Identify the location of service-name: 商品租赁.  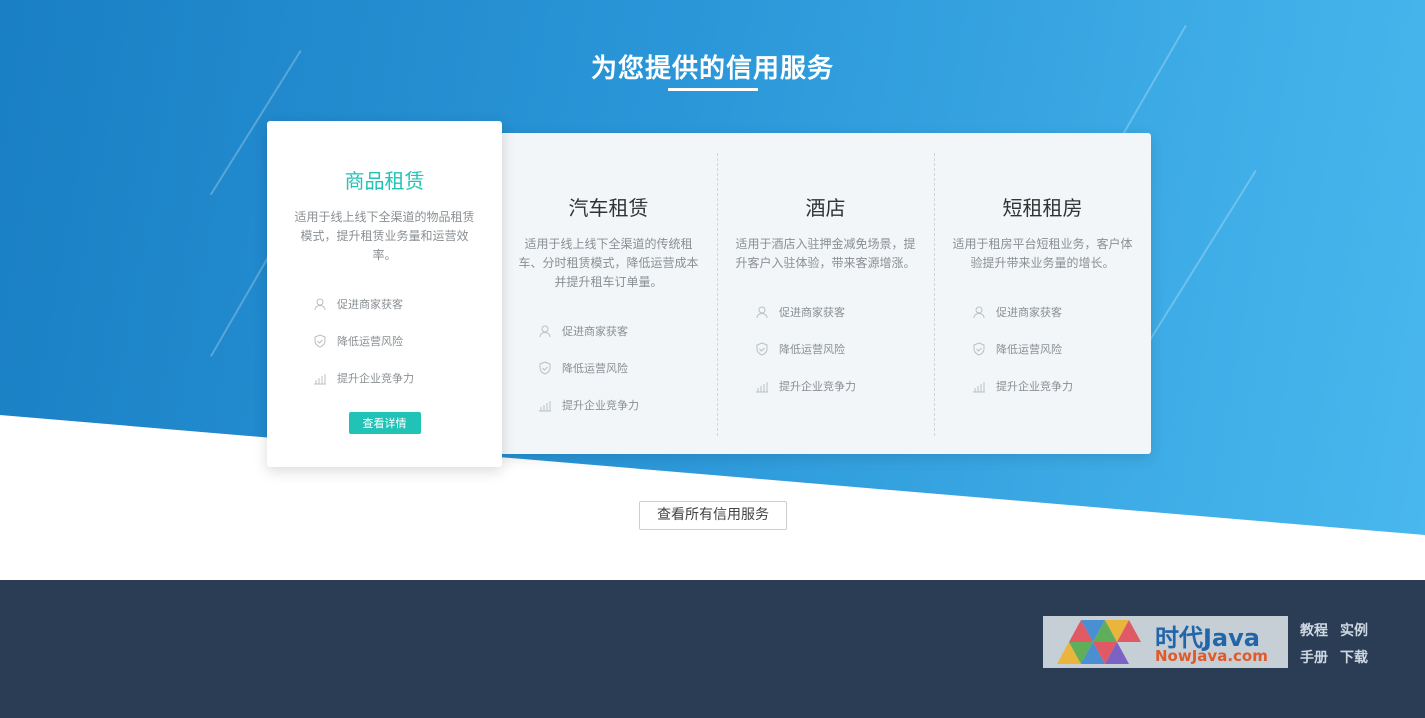
(384, 181).